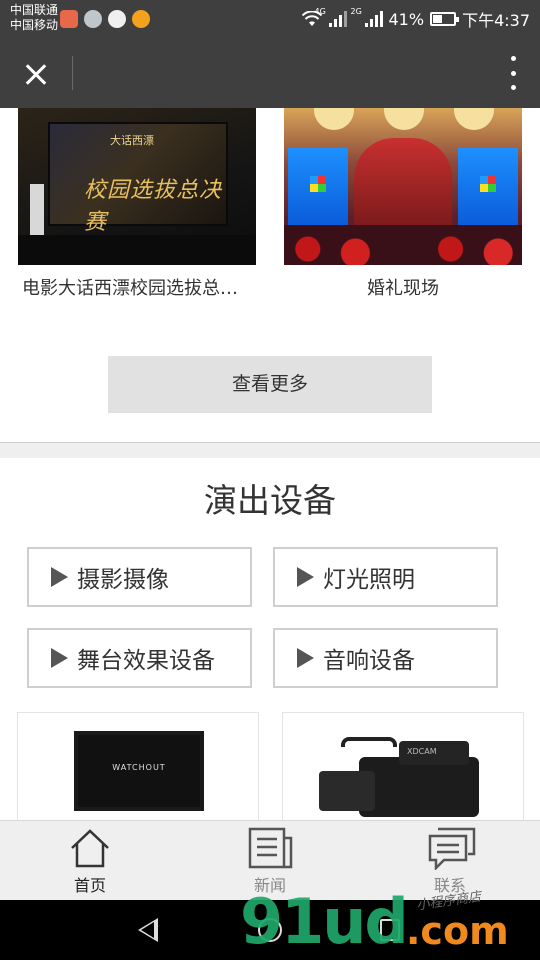  What do you see at coordinates (270, 384) in the screenshot?
I see `view-more-button: 查看更多` at bounding box center [270, 384].